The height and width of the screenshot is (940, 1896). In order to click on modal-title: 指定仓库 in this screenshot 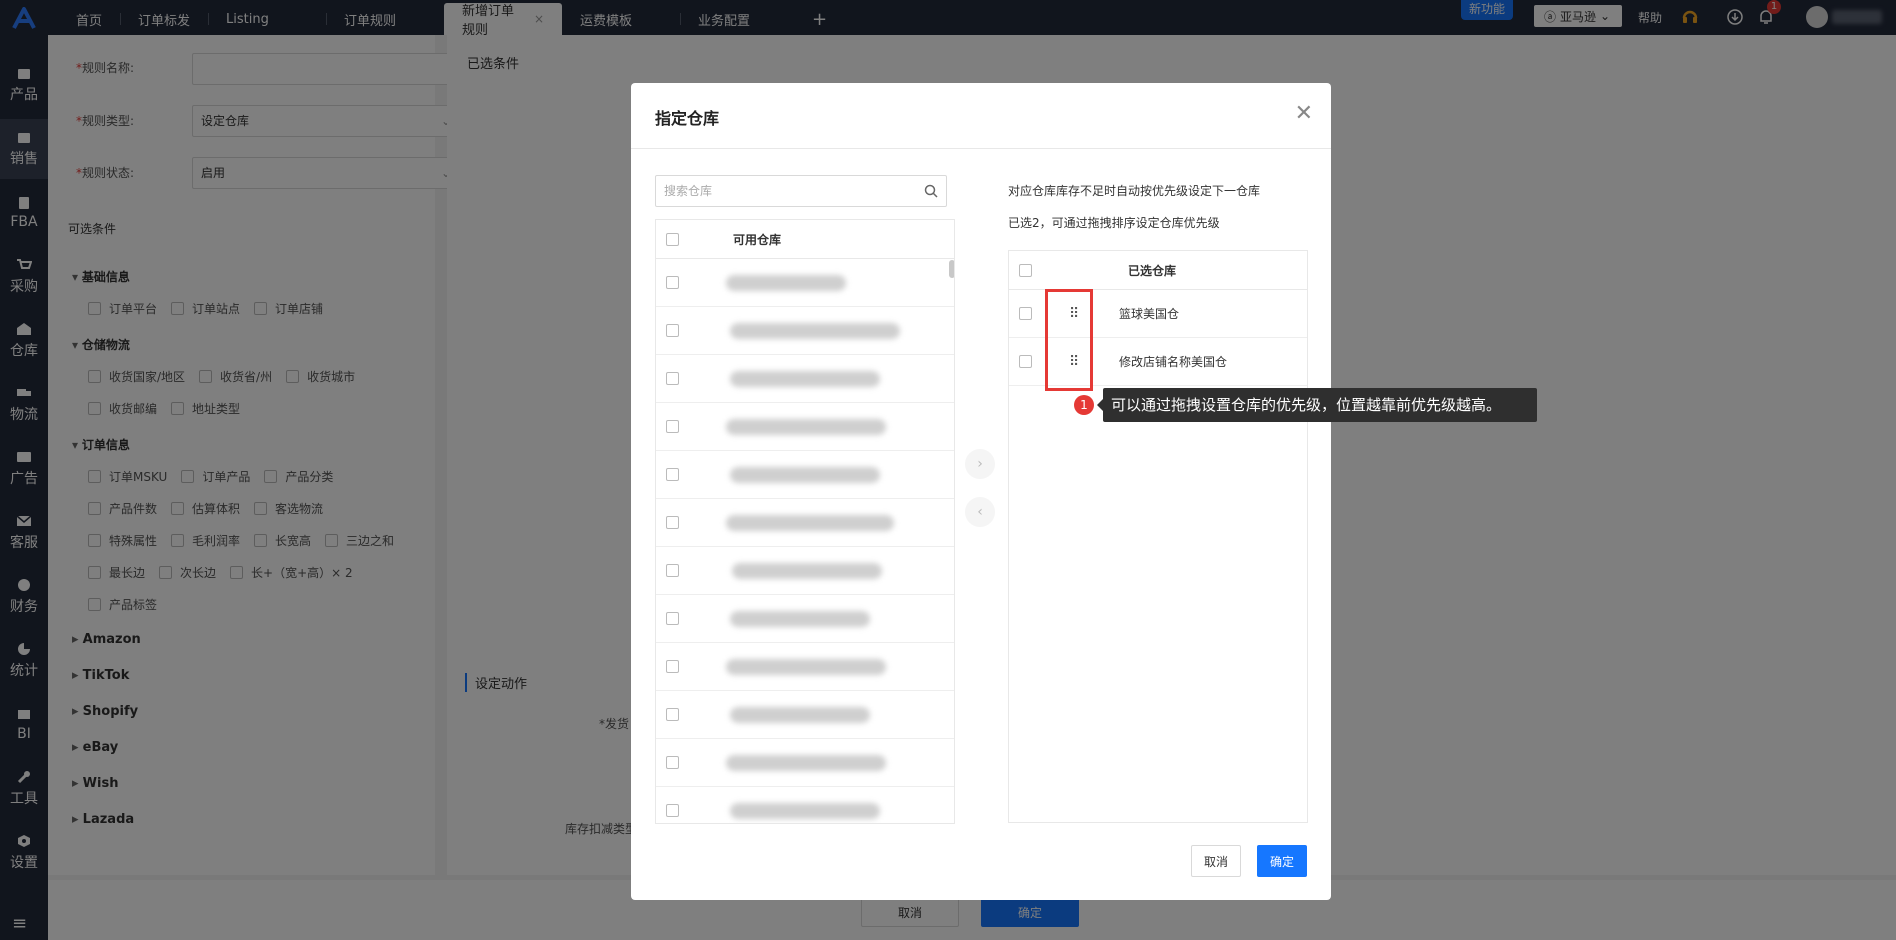, I will do `click(687, 118)`.